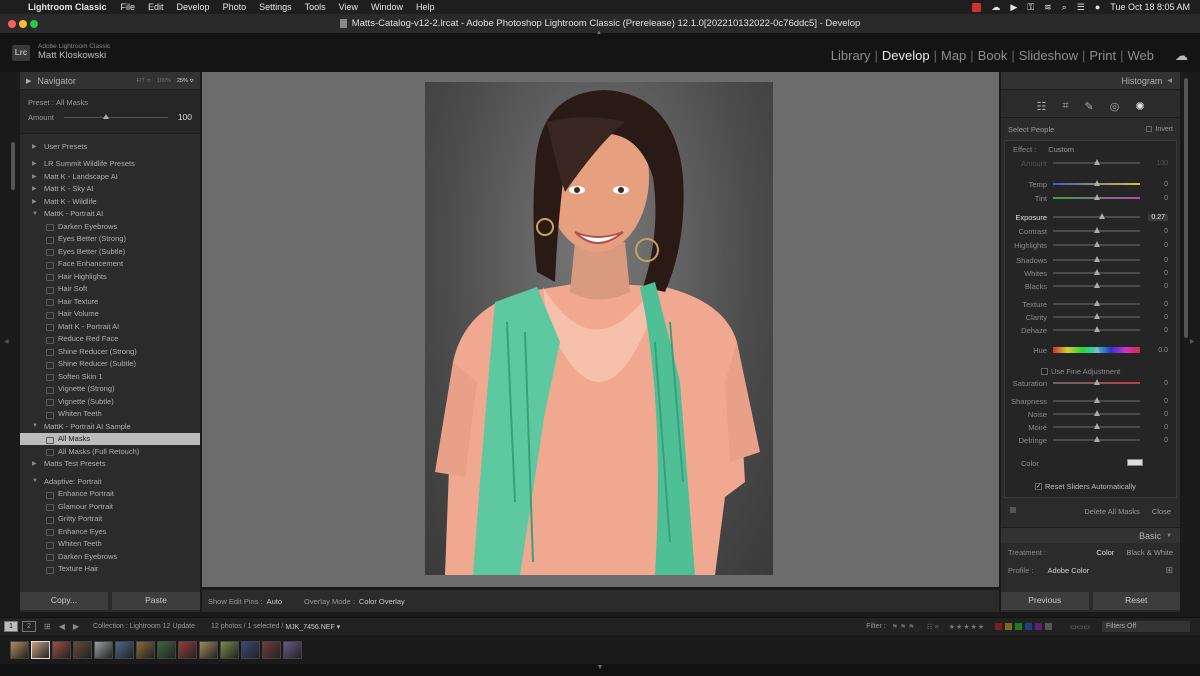 This screenshot has width=1200, height=676. I want to click on left-panel-toggle-icon: ◀, so click(6, 341).